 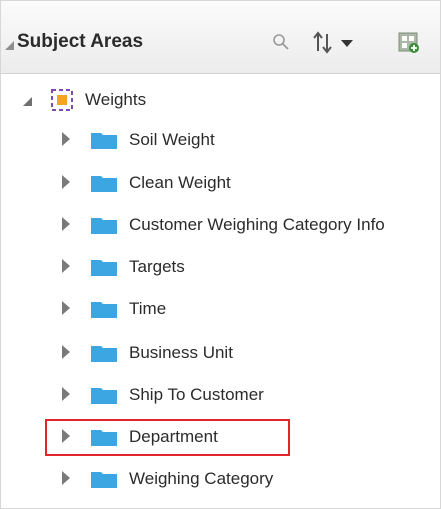 What do you see at coordinates (167, 437) in the screenshot?
I see `department-highlight-box` at bounding box center [167, 437].